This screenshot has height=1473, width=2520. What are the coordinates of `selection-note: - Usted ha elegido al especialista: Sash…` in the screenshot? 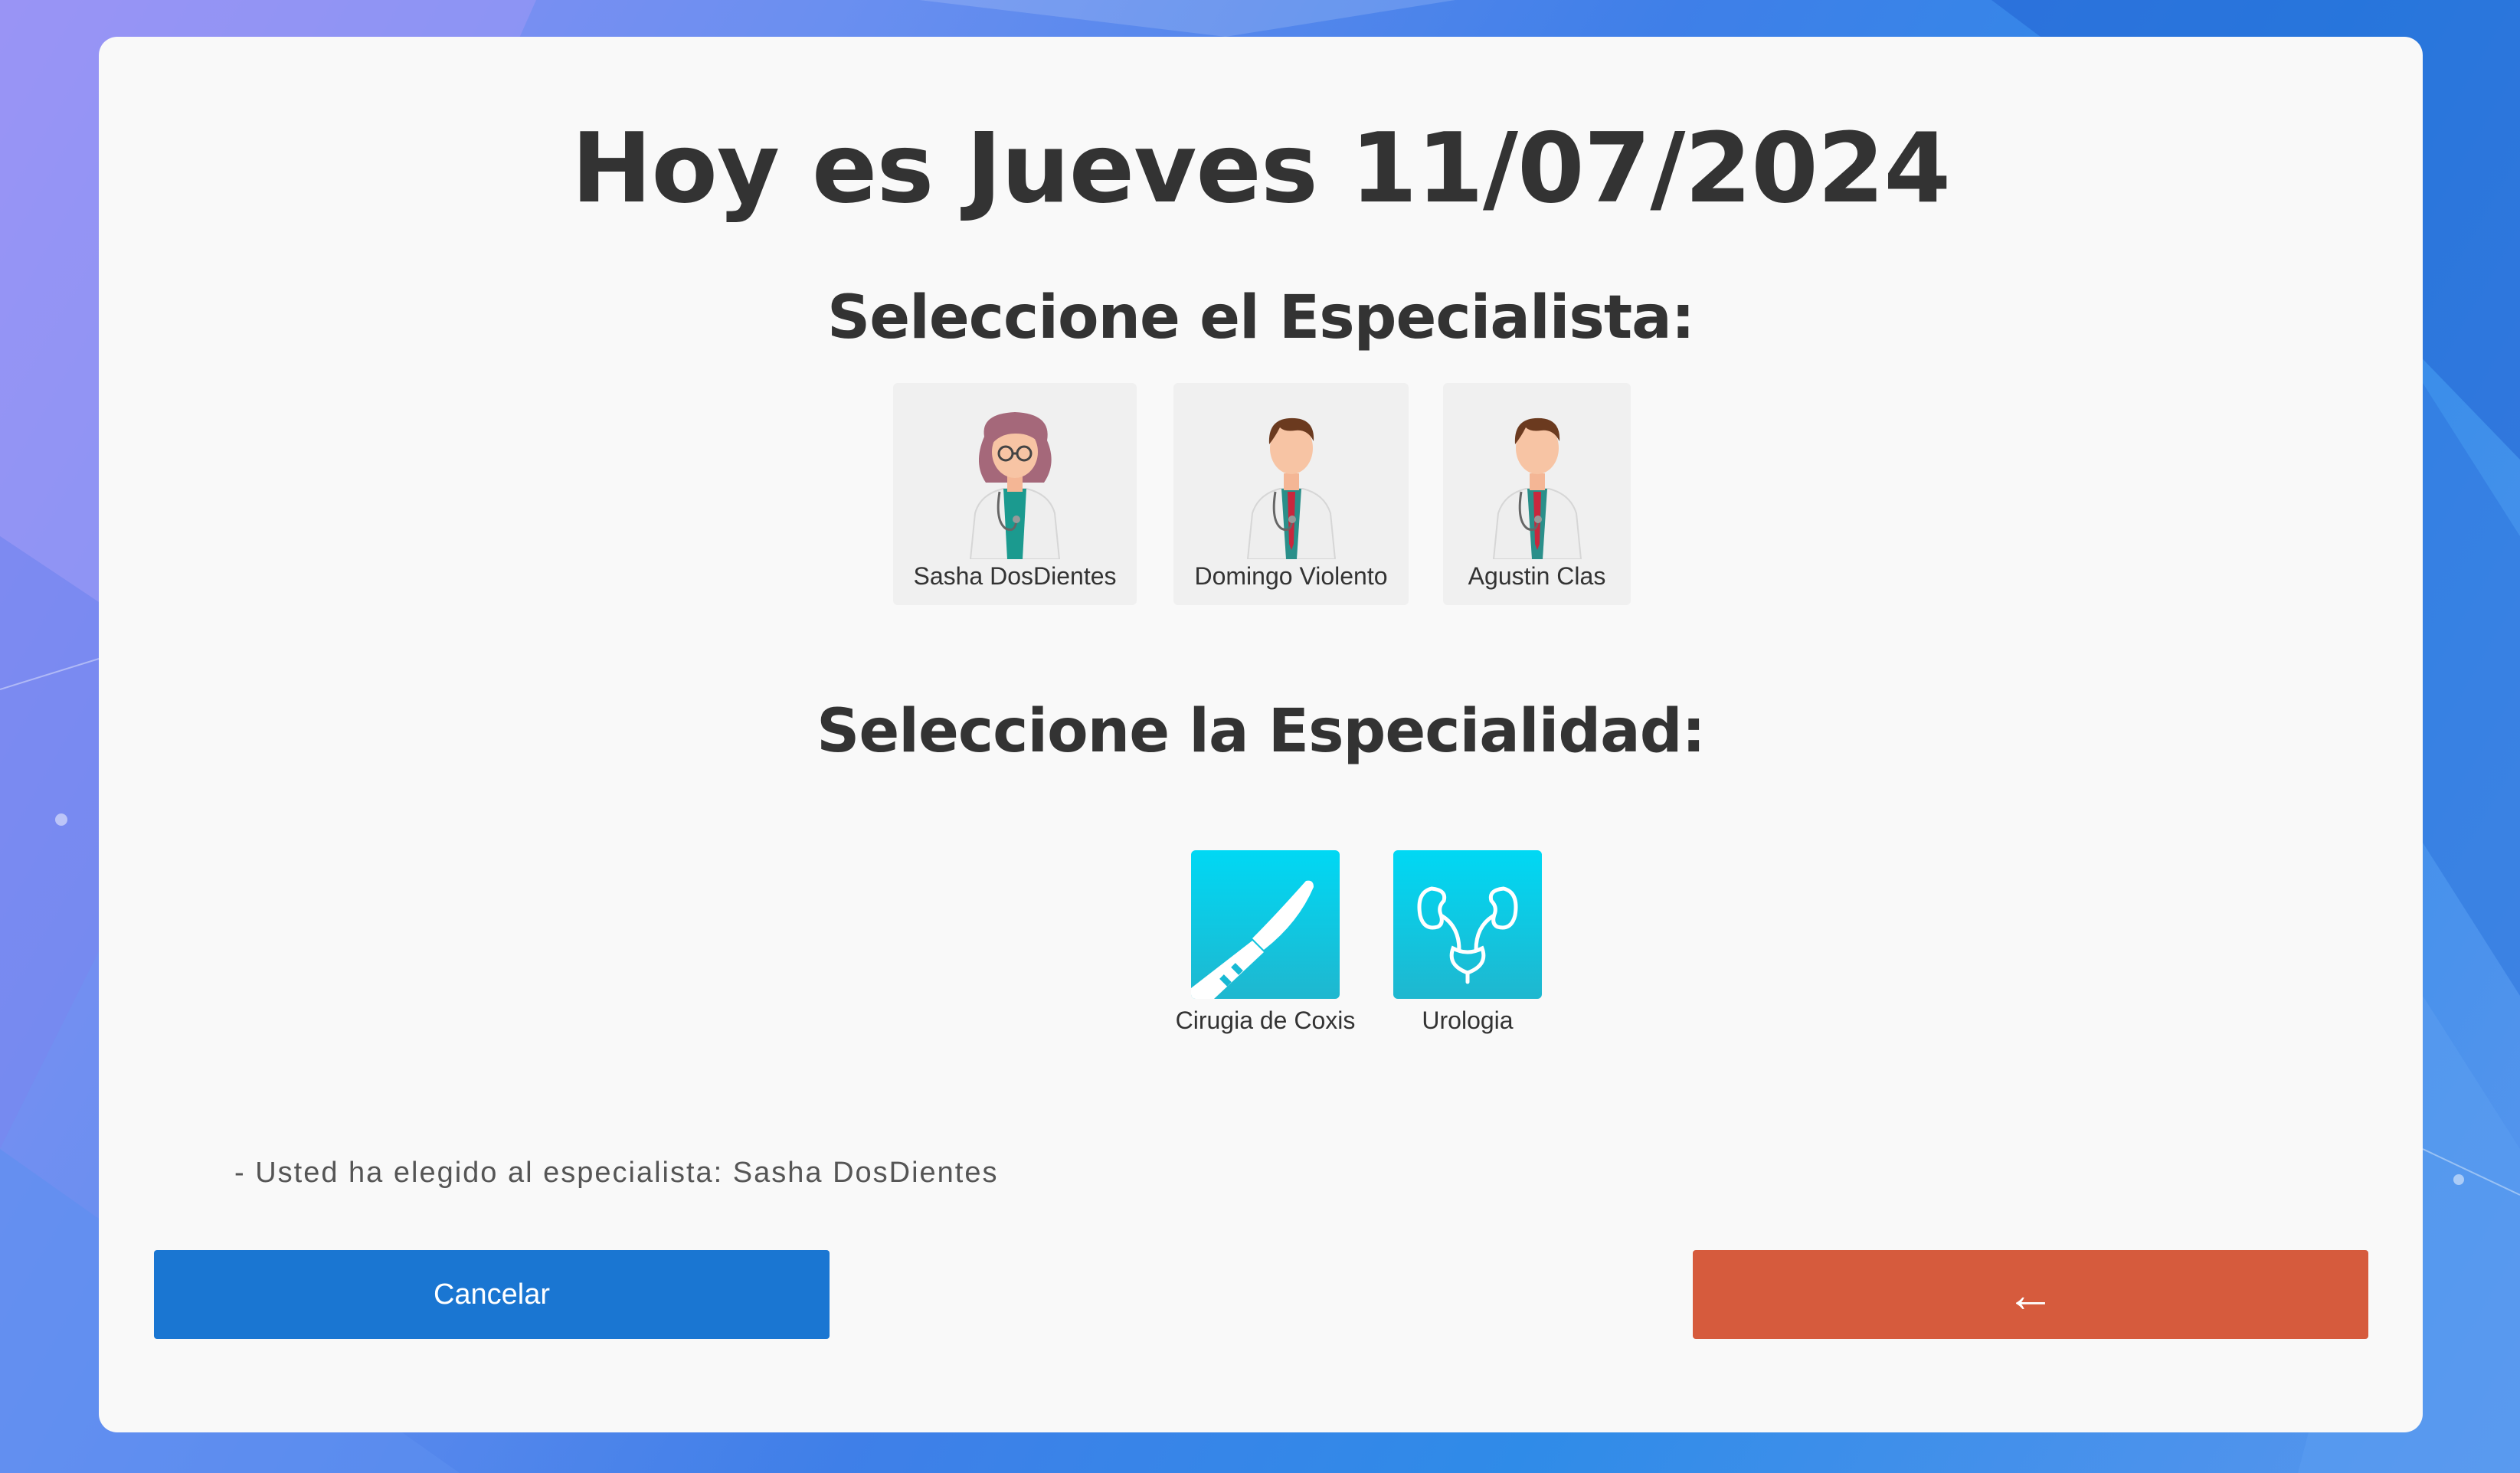 It's located at (616, 1173).